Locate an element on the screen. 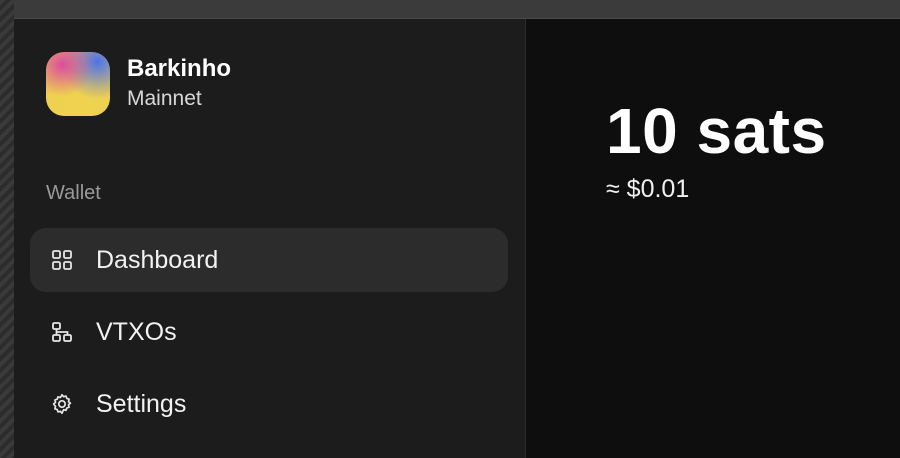 This screenshot has height=458, width=900. window-title-bar is located at coordinates (457, 9).